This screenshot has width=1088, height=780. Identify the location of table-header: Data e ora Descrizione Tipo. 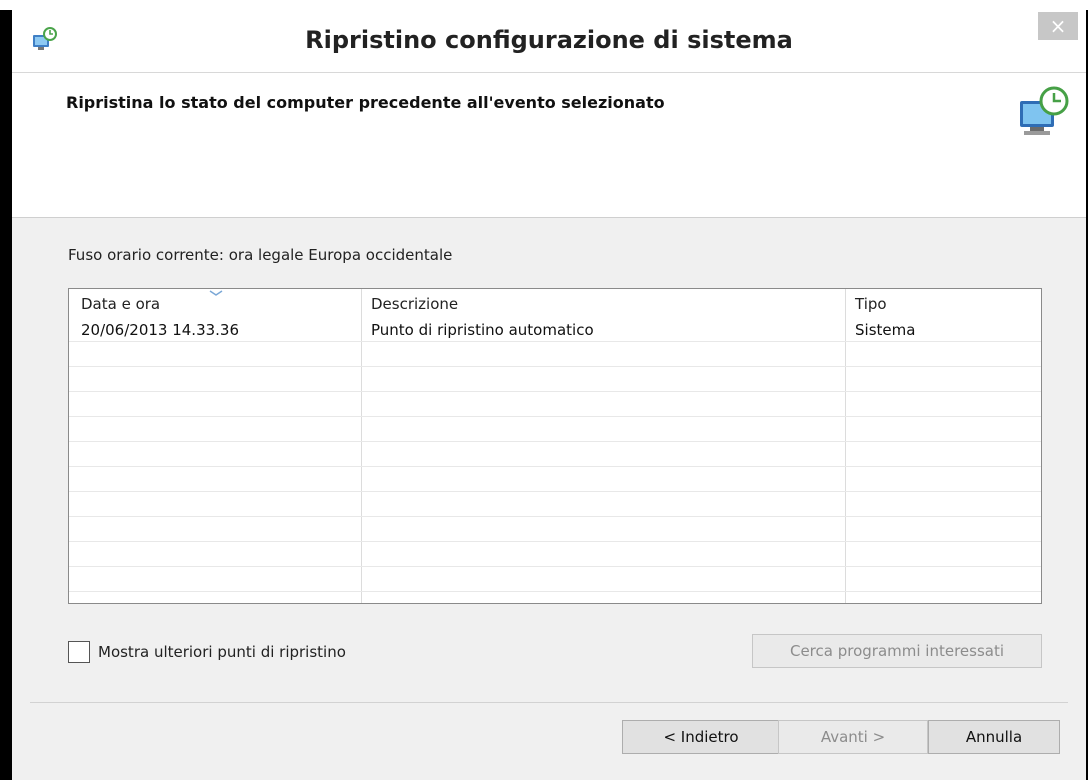
(555, 303).